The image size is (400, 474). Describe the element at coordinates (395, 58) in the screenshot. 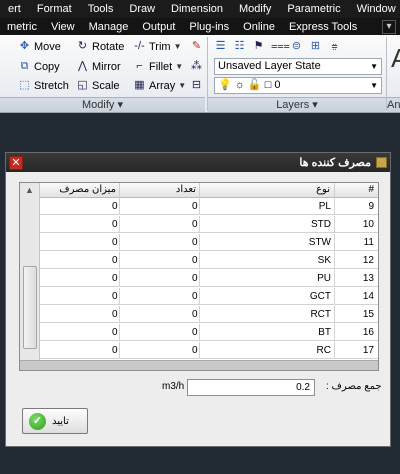

I see `text-tool-icon: A` at that location.